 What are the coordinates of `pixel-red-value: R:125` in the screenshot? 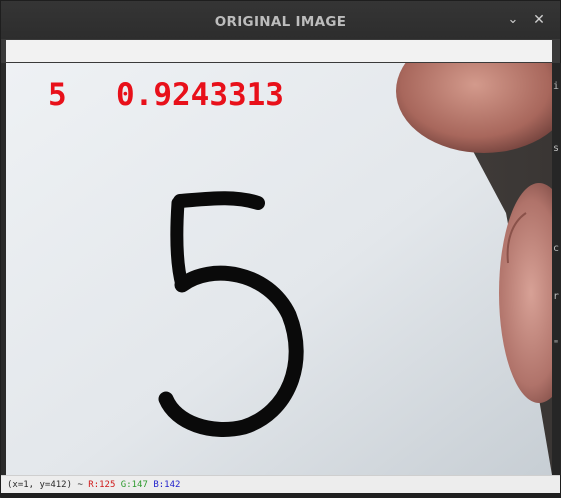 It's located at (102, 485).